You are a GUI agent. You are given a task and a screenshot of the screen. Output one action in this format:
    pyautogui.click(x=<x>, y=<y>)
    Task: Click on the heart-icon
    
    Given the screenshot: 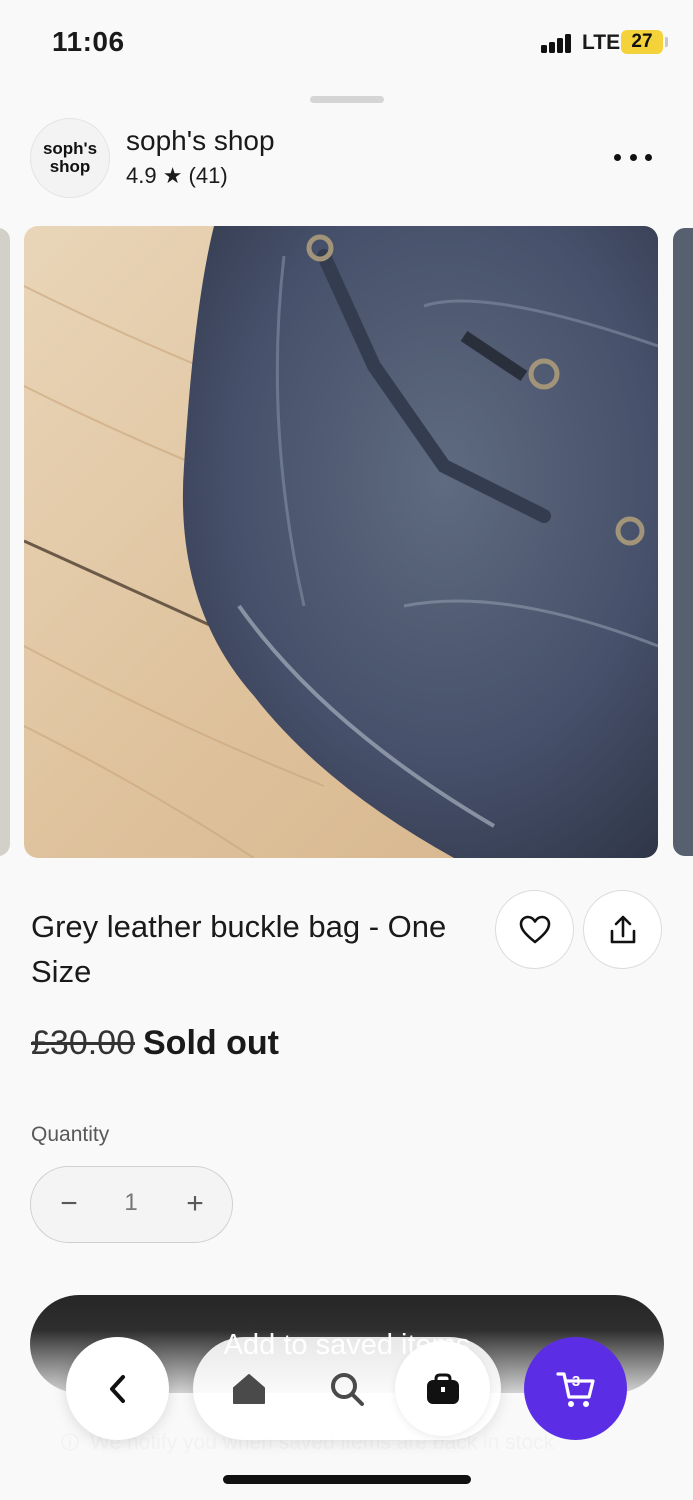 What is the action you would take?
    pyautogui.click(x=534, y=929)
    